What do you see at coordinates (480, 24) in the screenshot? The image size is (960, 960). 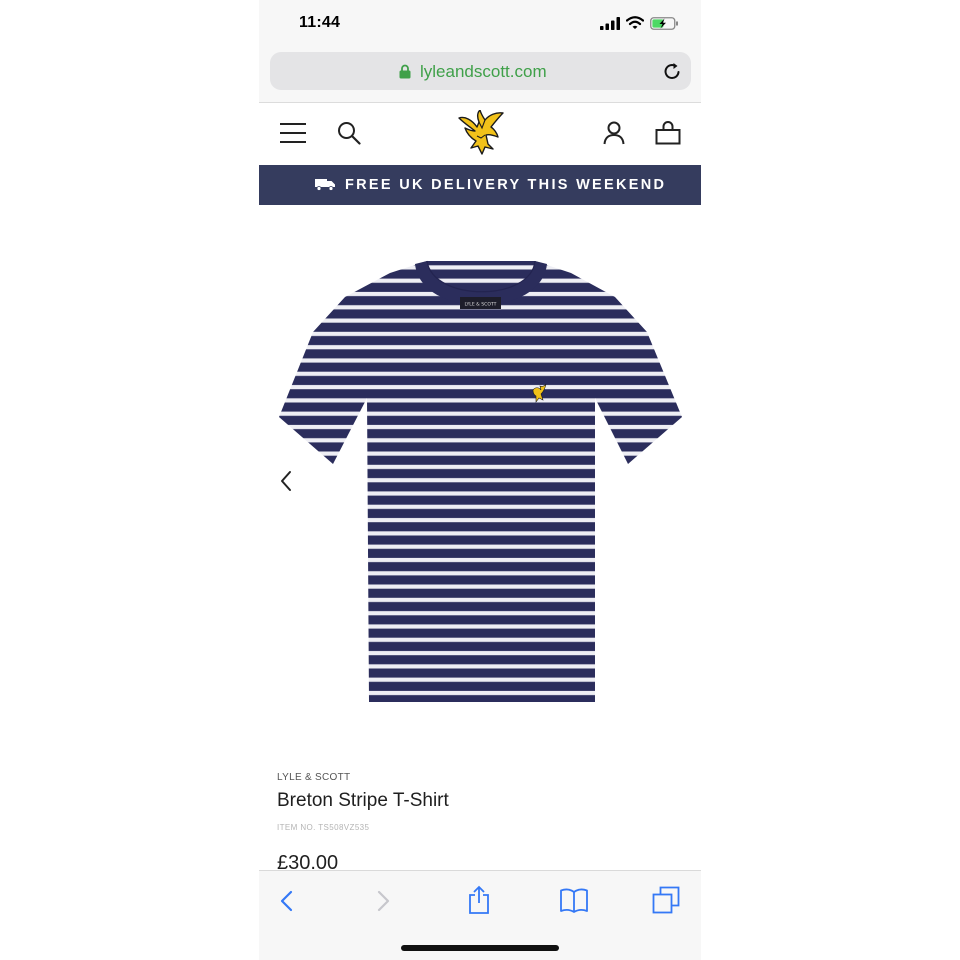 I see `status-bar: 11:44` at bounding box center [480, 24].